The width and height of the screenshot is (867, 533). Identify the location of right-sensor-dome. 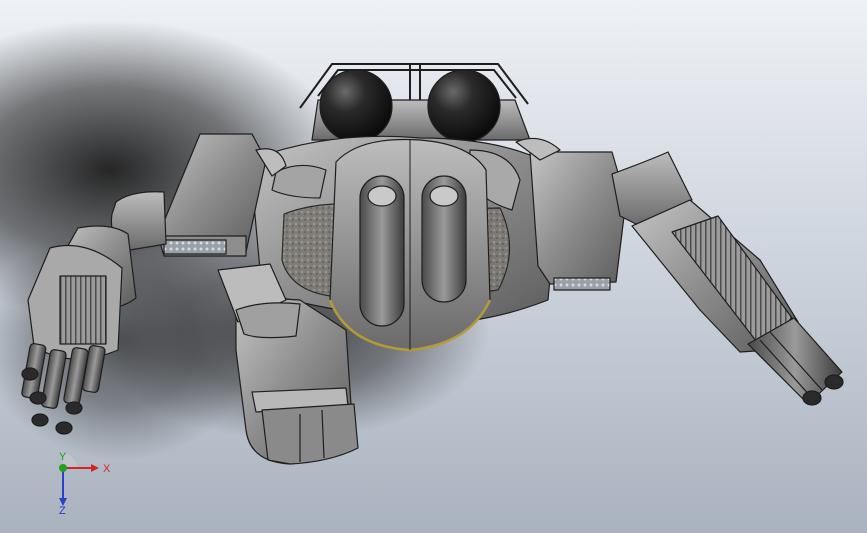
(464, 106).